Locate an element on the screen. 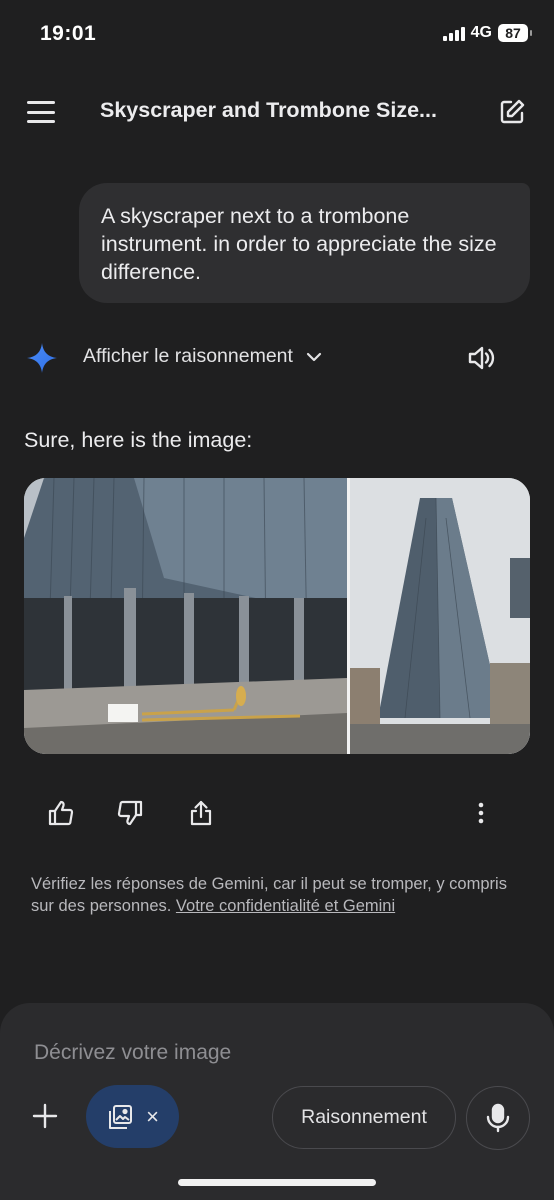  gemini-sparkle-icon is located at coordinates (42, 358).